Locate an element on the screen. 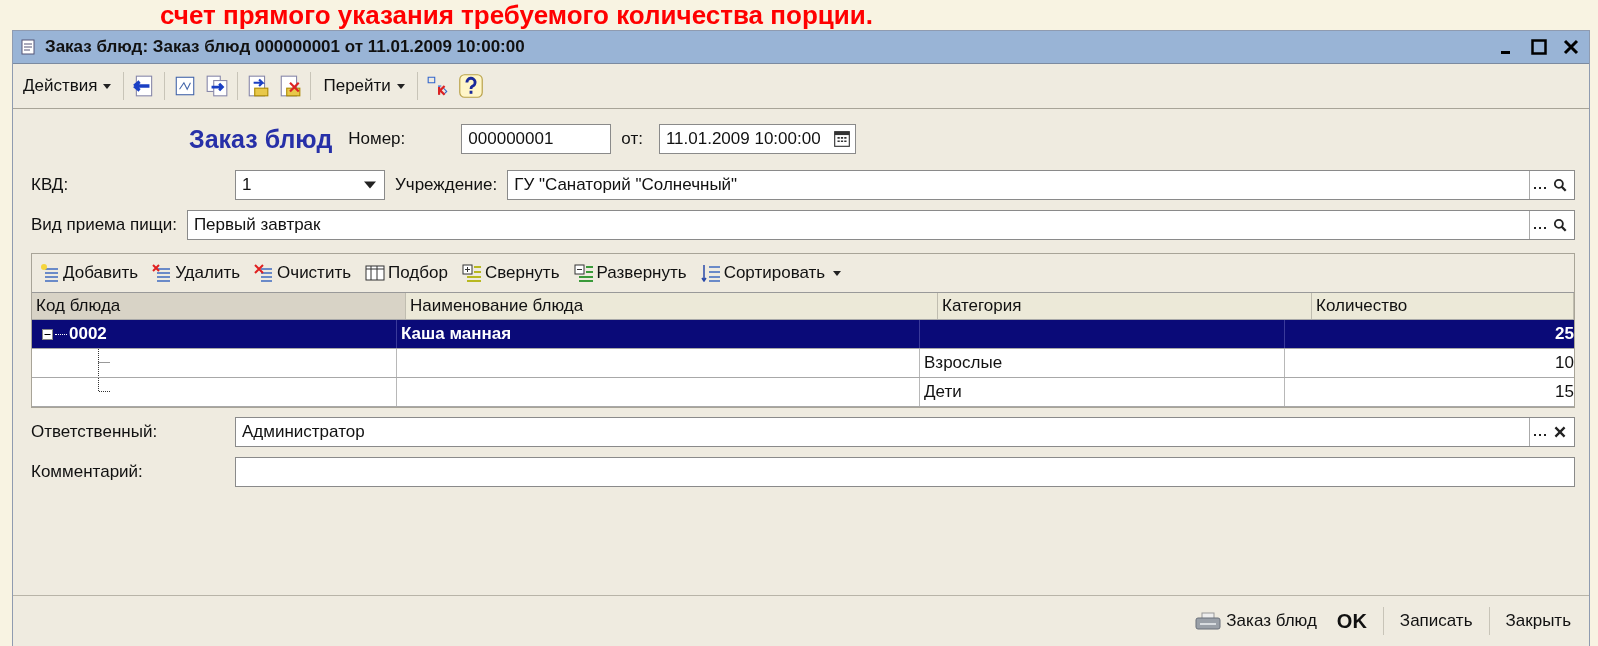  debit-credit-icon is located at coordinates (437, 86).